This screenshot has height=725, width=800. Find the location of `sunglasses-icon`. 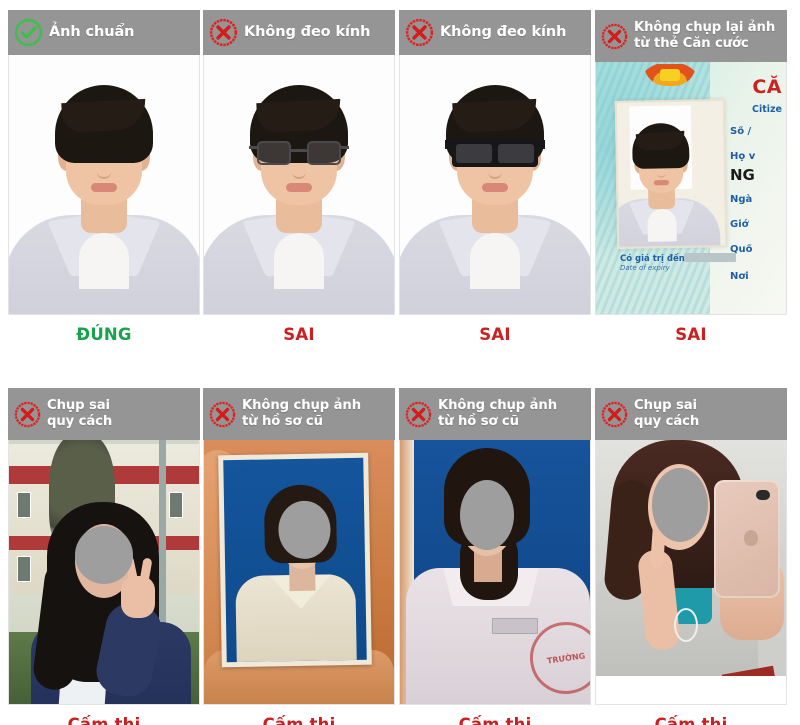

sunglasses-icon is located at coordinates (495, 154).